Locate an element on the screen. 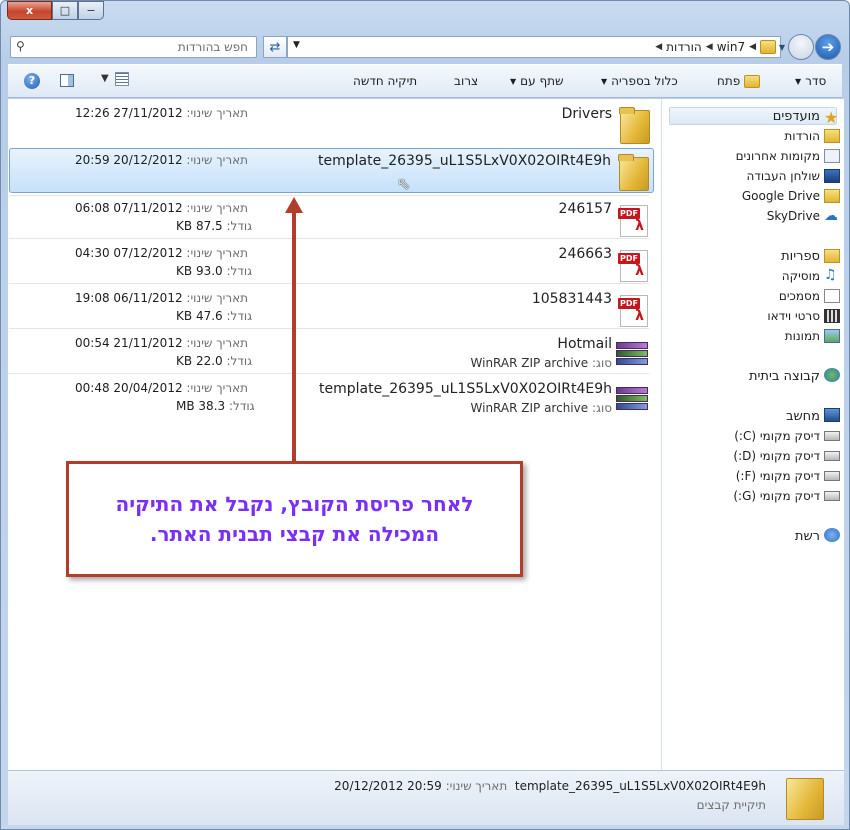 This screenshot has height=830, width=850. pdf-icon: PDF λ is located at coordinates (633, 221).